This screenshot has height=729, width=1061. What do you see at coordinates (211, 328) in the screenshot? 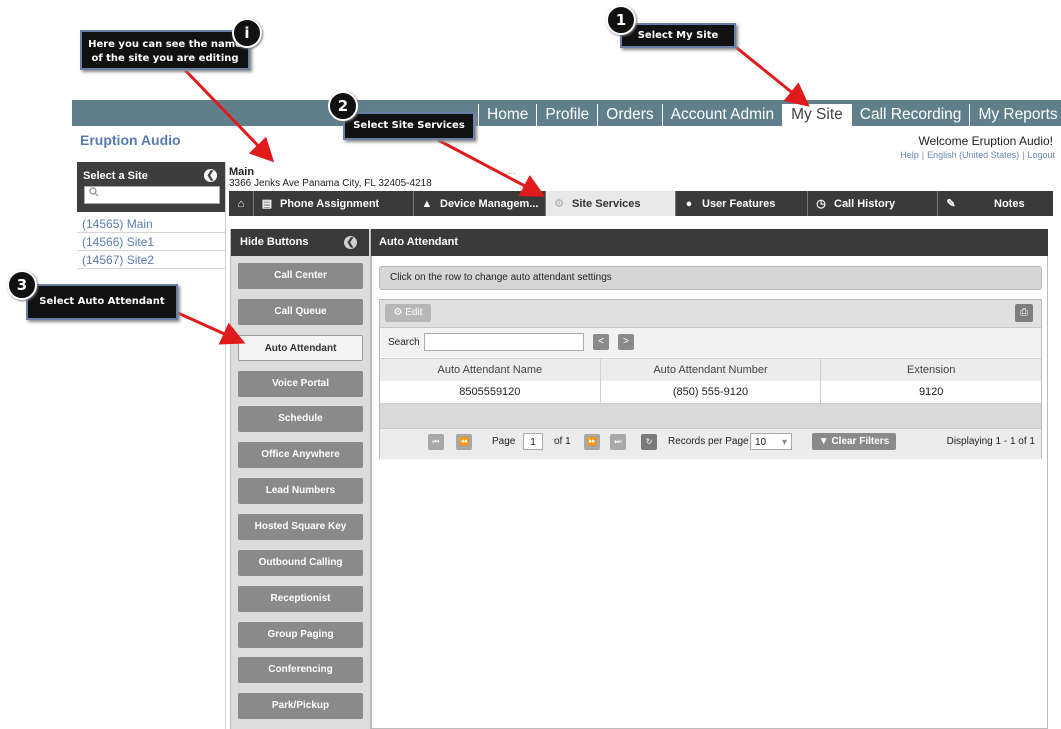
I see `arrow-auto-attendant` at bounding box center [211, 328].